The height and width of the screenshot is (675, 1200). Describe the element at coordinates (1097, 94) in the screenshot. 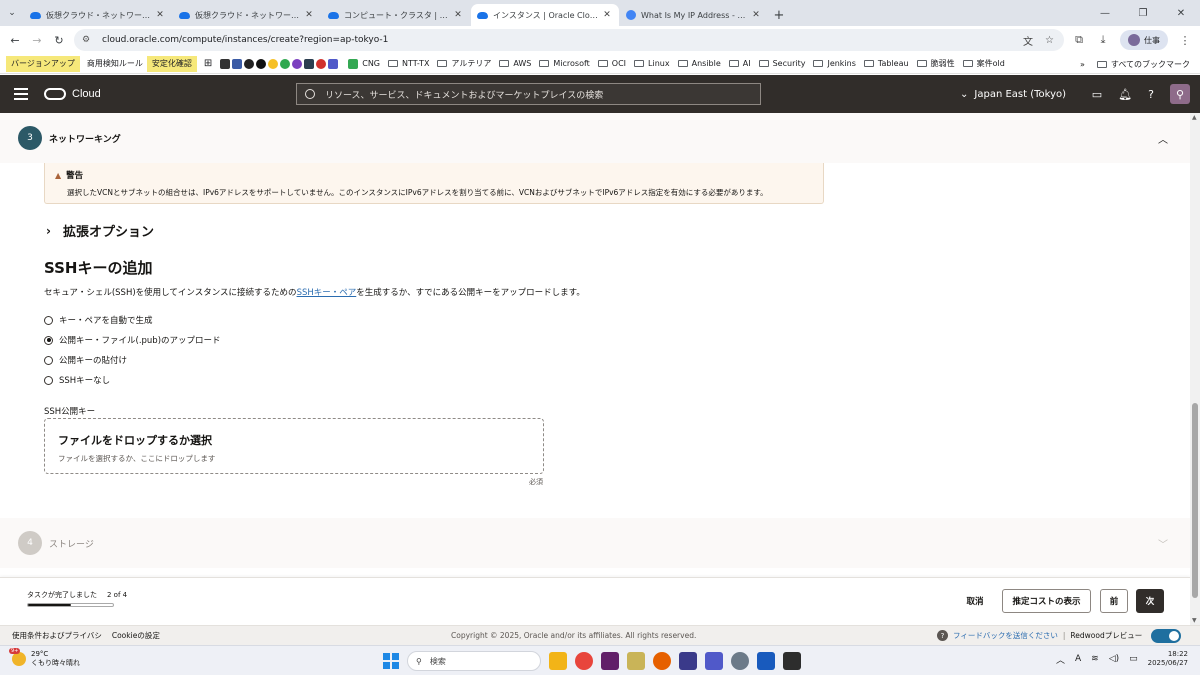

I see `cloud-shell-icon: ▭` at that location.